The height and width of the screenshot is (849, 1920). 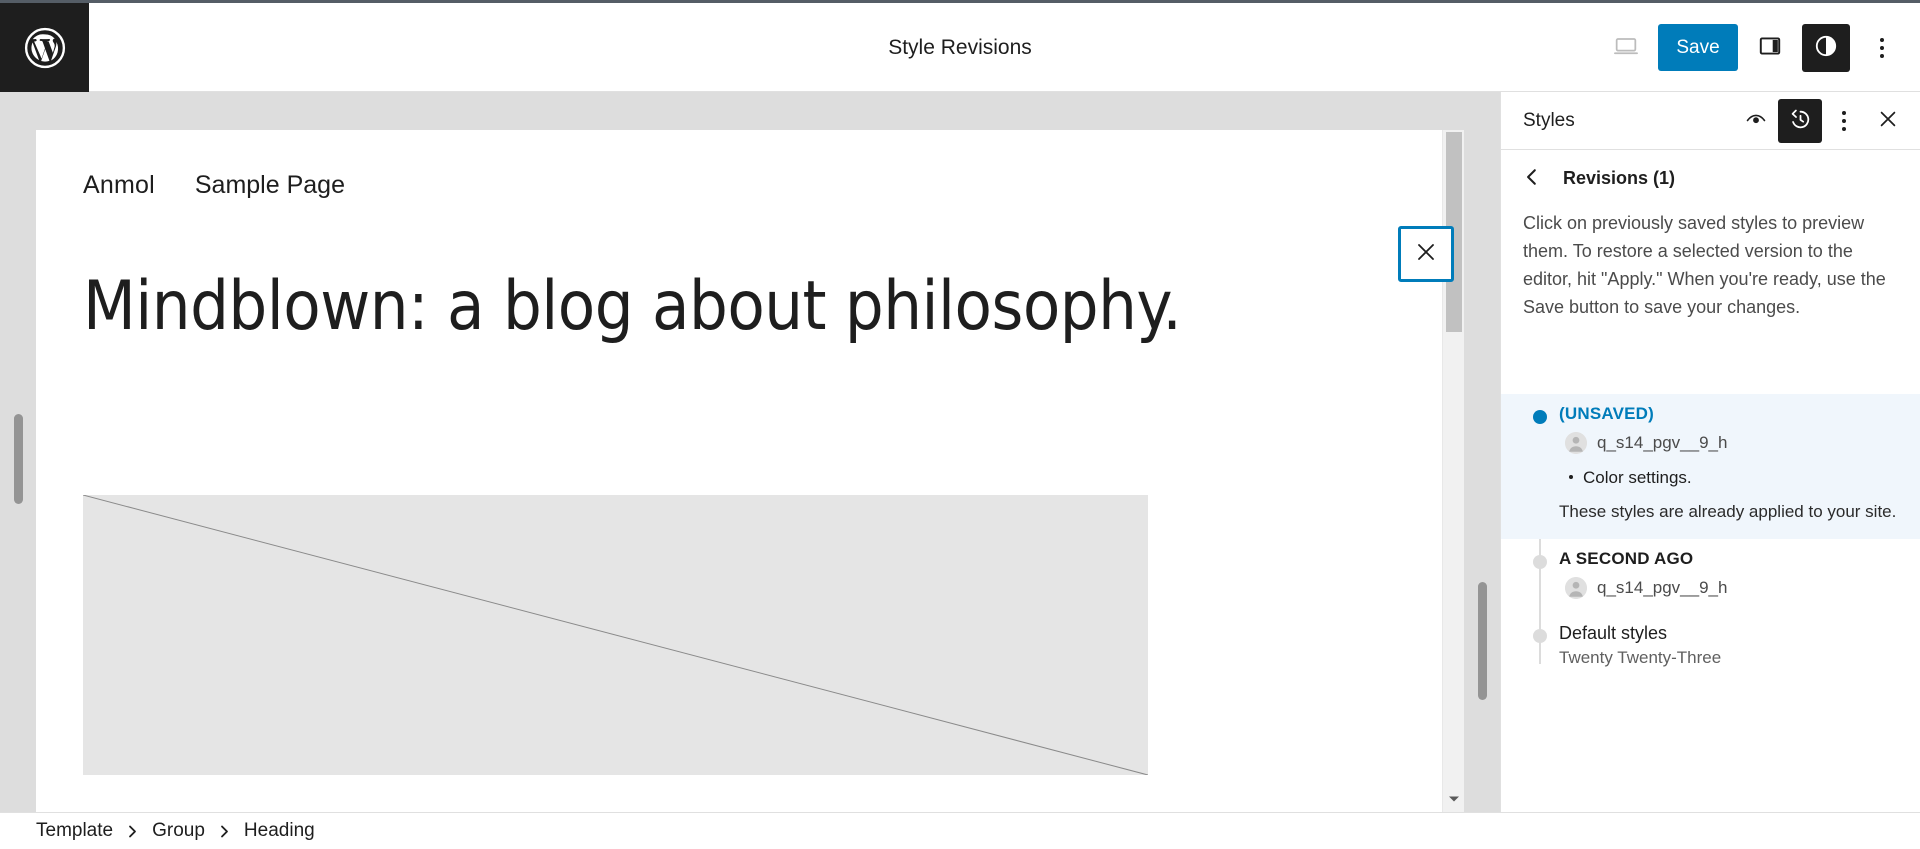 I want to click on editor-left-scrollbar-thumb, so click(x=18, y=459).